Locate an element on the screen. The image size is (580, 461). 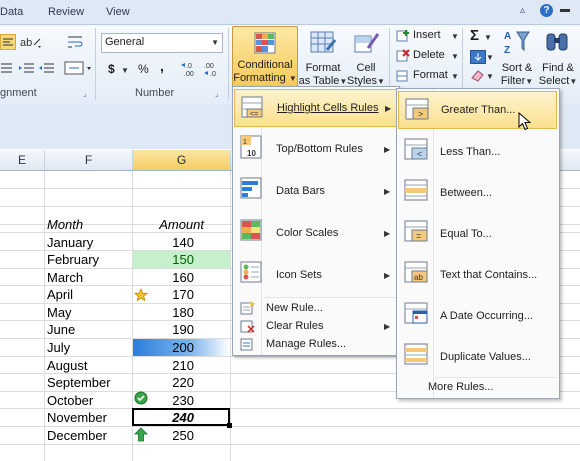
month-cell: September is located at coordinates (79, 382).